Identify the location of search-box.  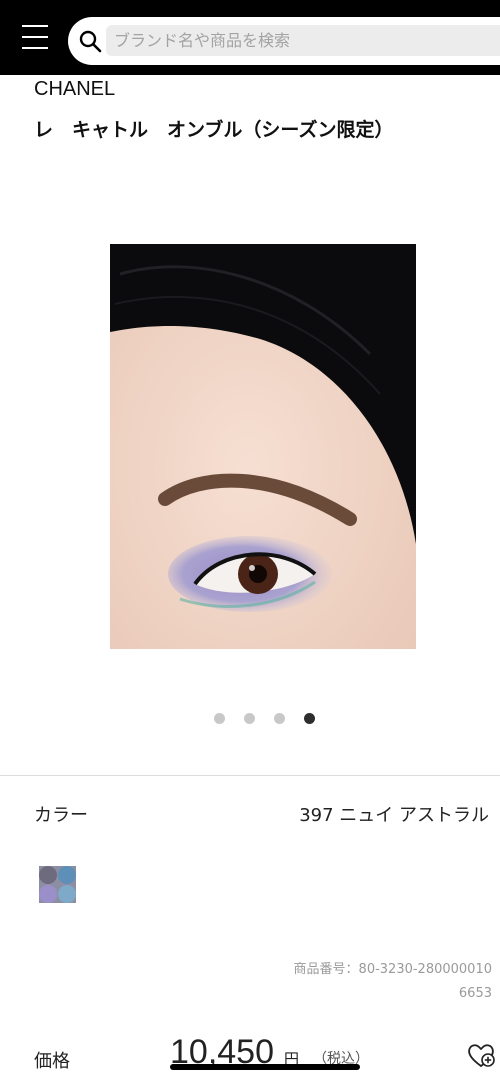
(284, 41).